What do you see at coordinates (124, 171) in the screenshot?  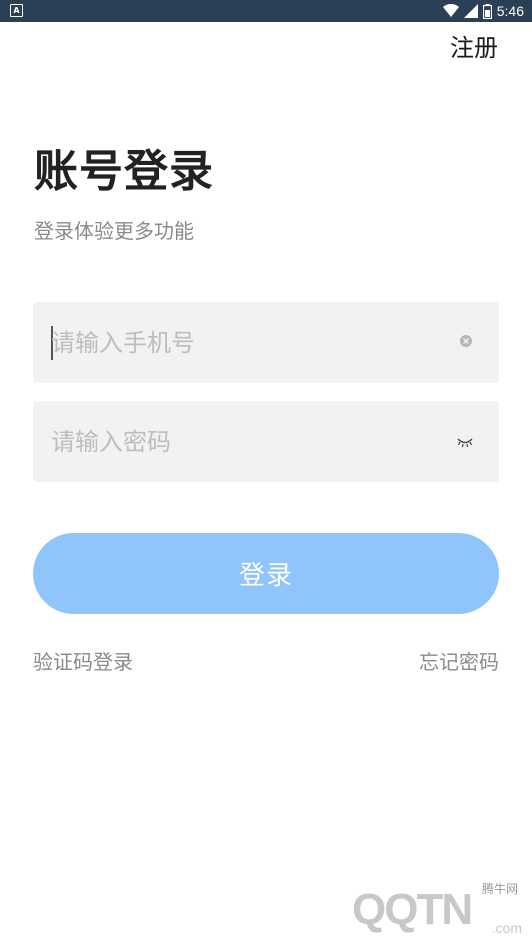 I see `page-title: 账号登录` at bounding box center [124, 171].